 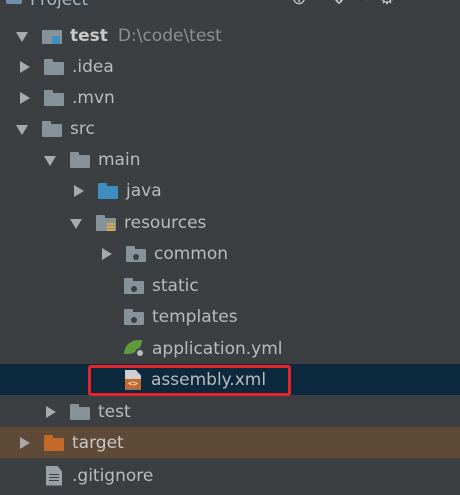 I want to click on tree-item-test: test, so click(x=230, y=411).